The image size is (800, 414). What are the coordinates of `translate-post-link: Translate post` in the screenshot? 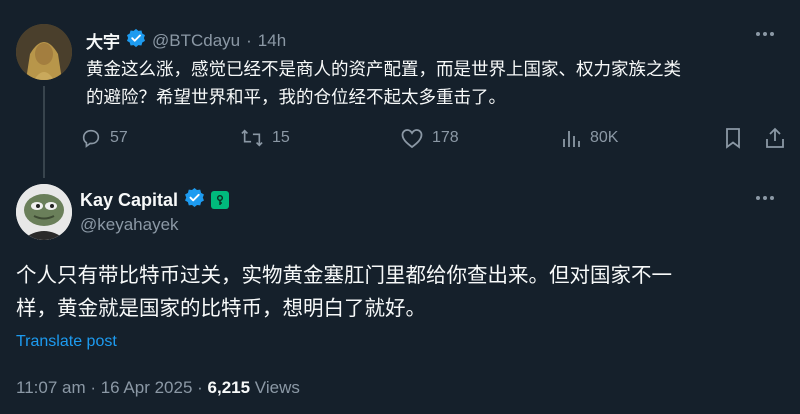 It's located at (66, 342).